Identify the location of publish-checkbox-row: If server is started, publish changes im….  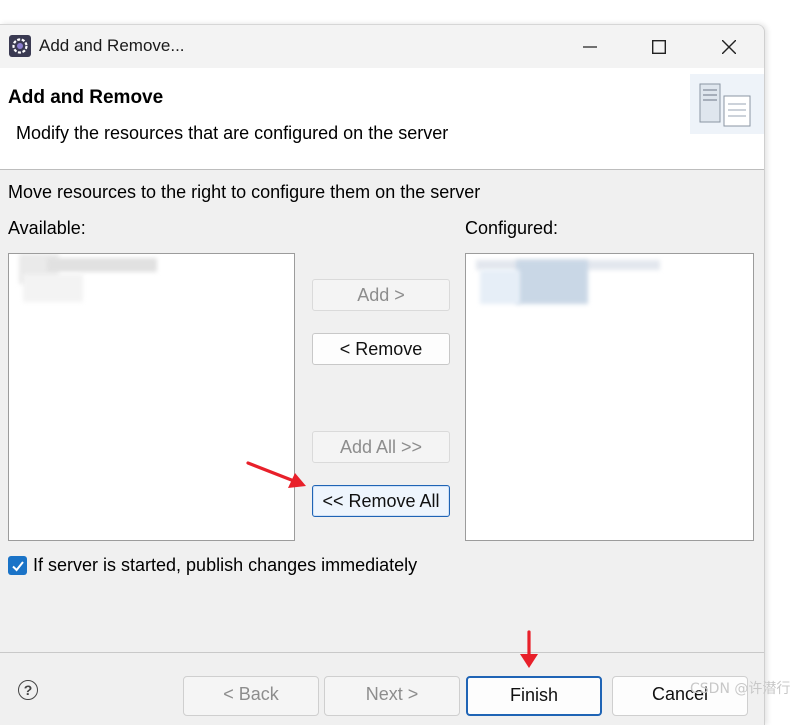
(212, 565).